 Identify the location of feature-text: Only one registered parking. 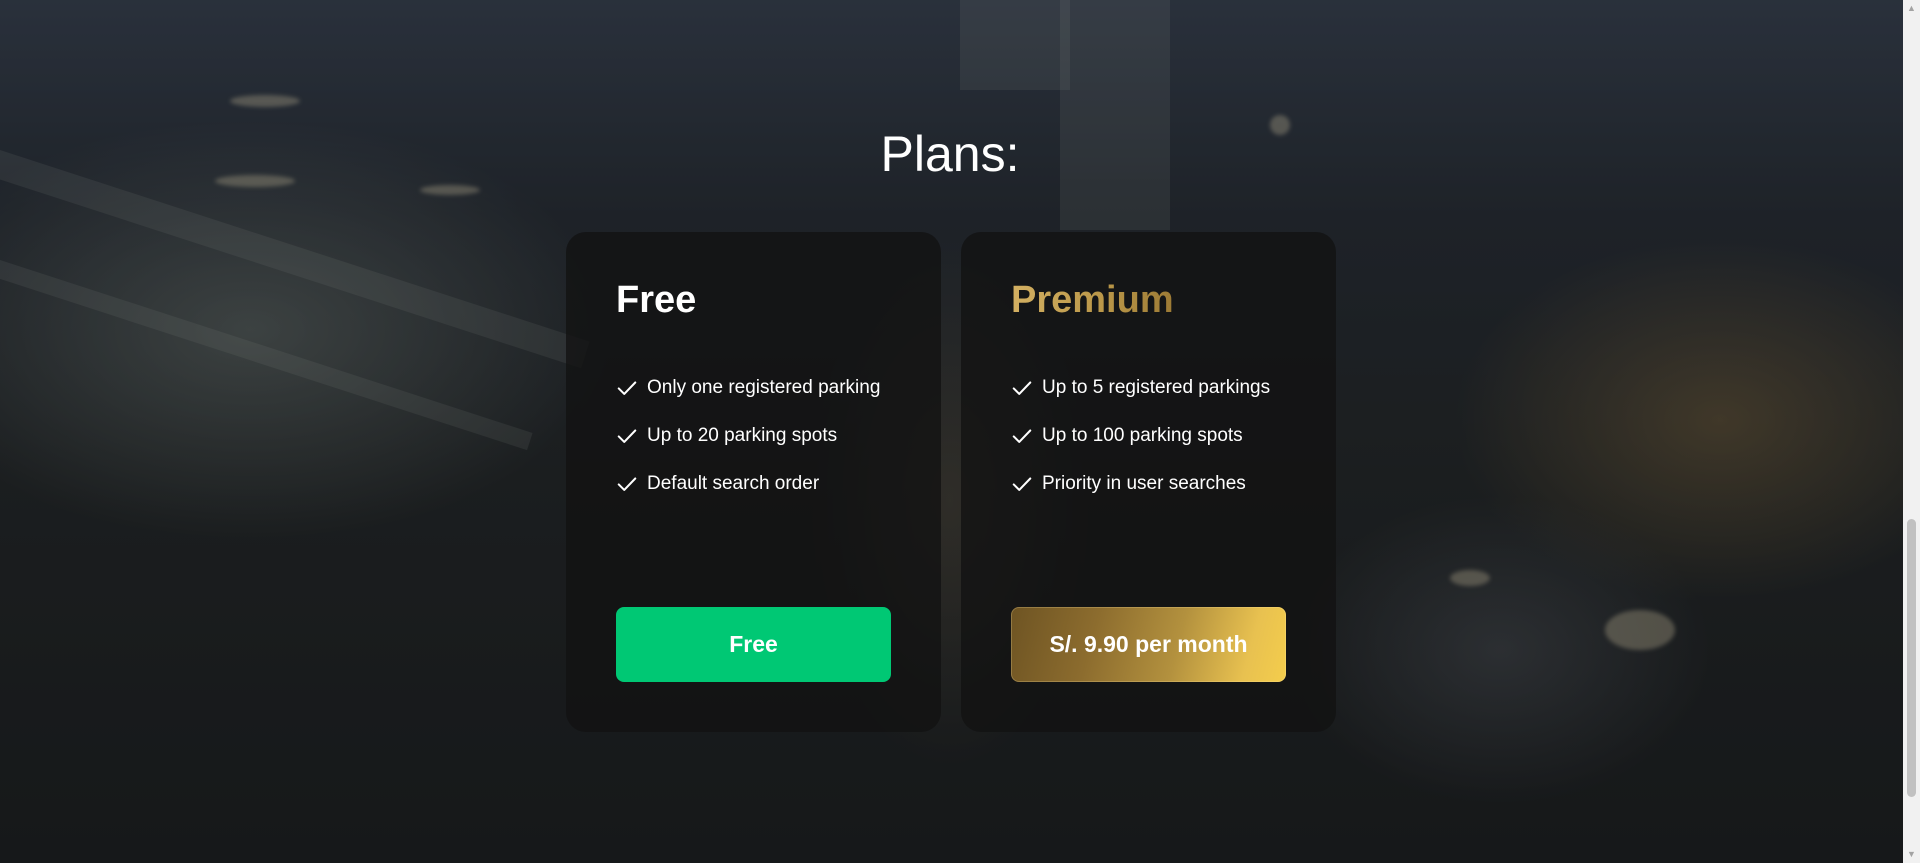
(764, 387).